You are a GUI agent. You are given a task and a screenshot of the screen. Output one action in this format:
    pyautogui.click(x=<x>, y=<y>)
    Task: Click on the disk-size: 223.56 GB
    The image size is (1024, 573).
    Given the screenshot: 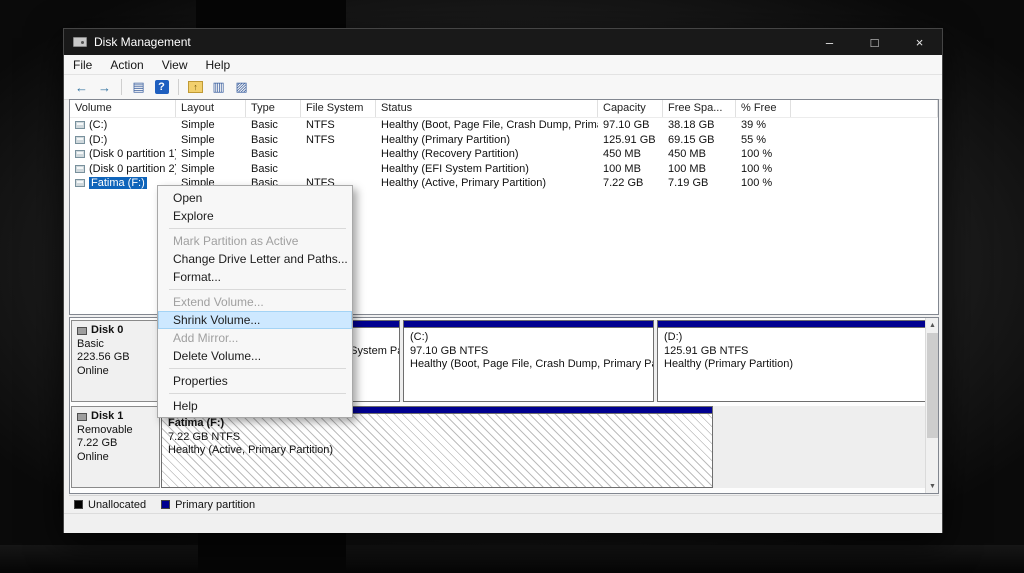 What is the action you would take?
    pyautogui.click(x=103, y=357)
    